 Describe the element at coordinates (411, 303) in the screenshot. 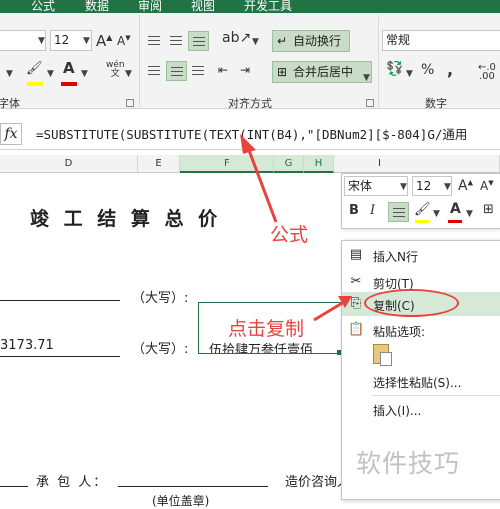

I see `annotation-ellipse` at that location.